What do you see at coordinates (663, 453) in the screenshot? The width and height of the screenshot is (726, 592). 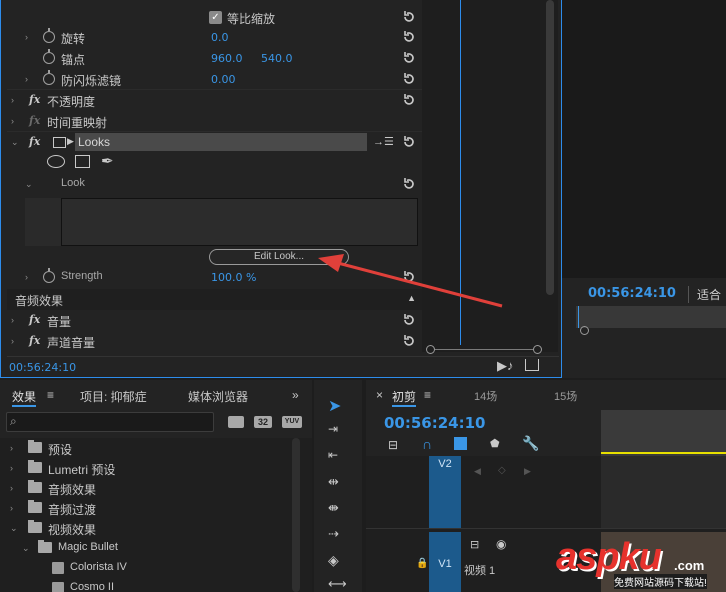 I see `work-area-bar` at bounding box center [663, 453].